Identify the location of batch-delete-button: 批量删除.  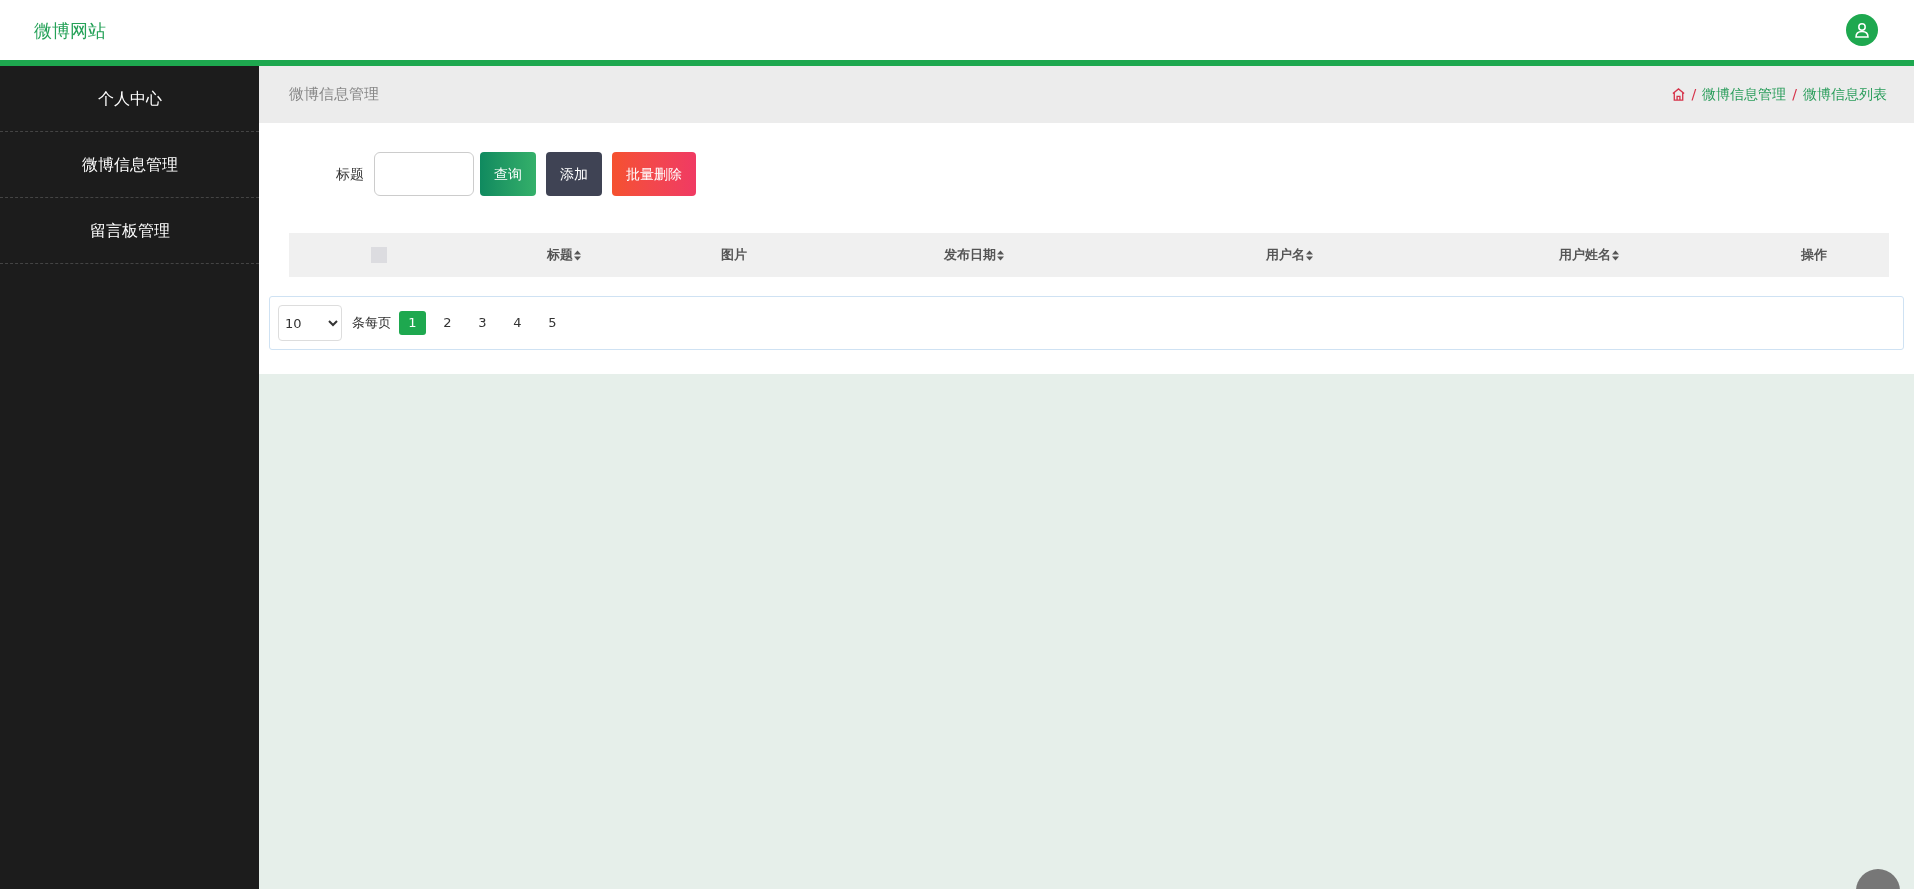
(654, 174).